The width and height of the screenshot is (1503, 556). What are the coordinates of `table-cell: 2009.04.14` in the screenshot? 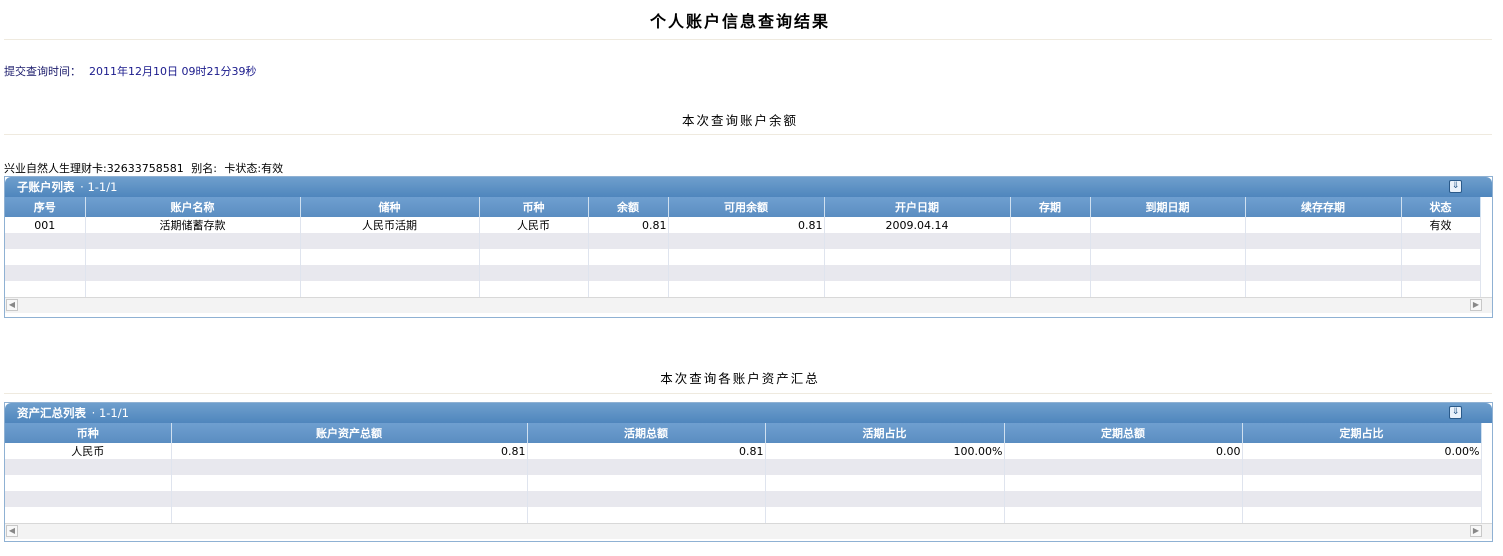 It's located at (917, 225).